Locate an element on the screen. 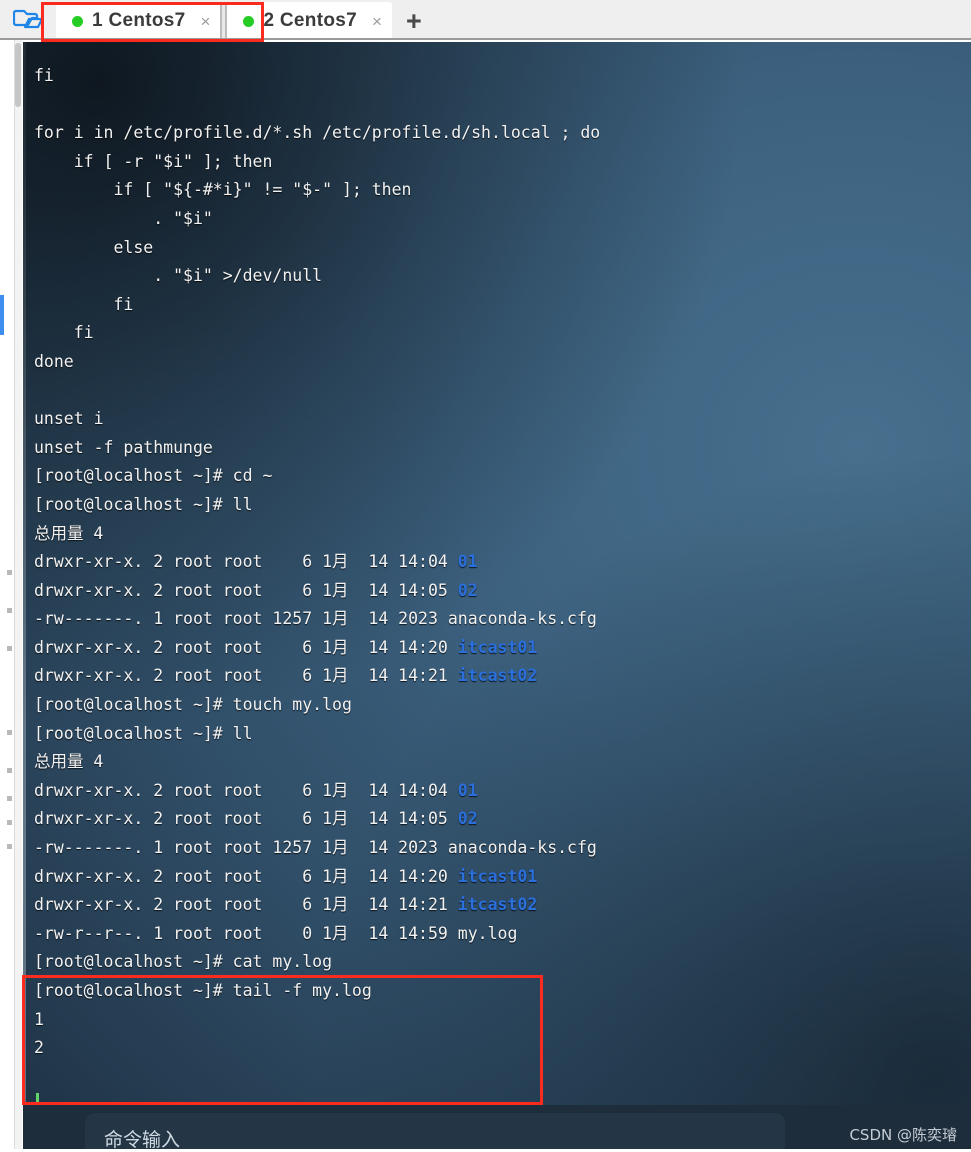  terminal-line: unset i is located at coordinates (69, 419).